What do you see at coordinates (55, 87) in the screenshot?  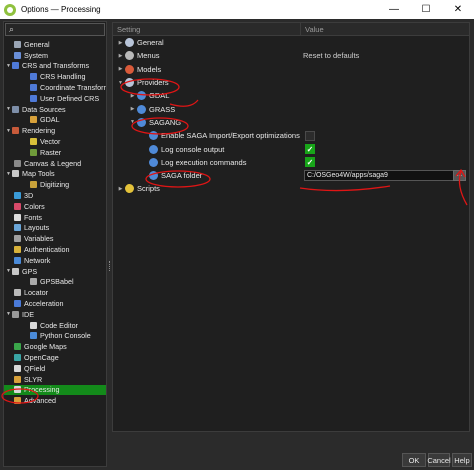 I see `nav-item-coordinate-transforms: Coordinate Transforms` at bounding box center [55, 87].